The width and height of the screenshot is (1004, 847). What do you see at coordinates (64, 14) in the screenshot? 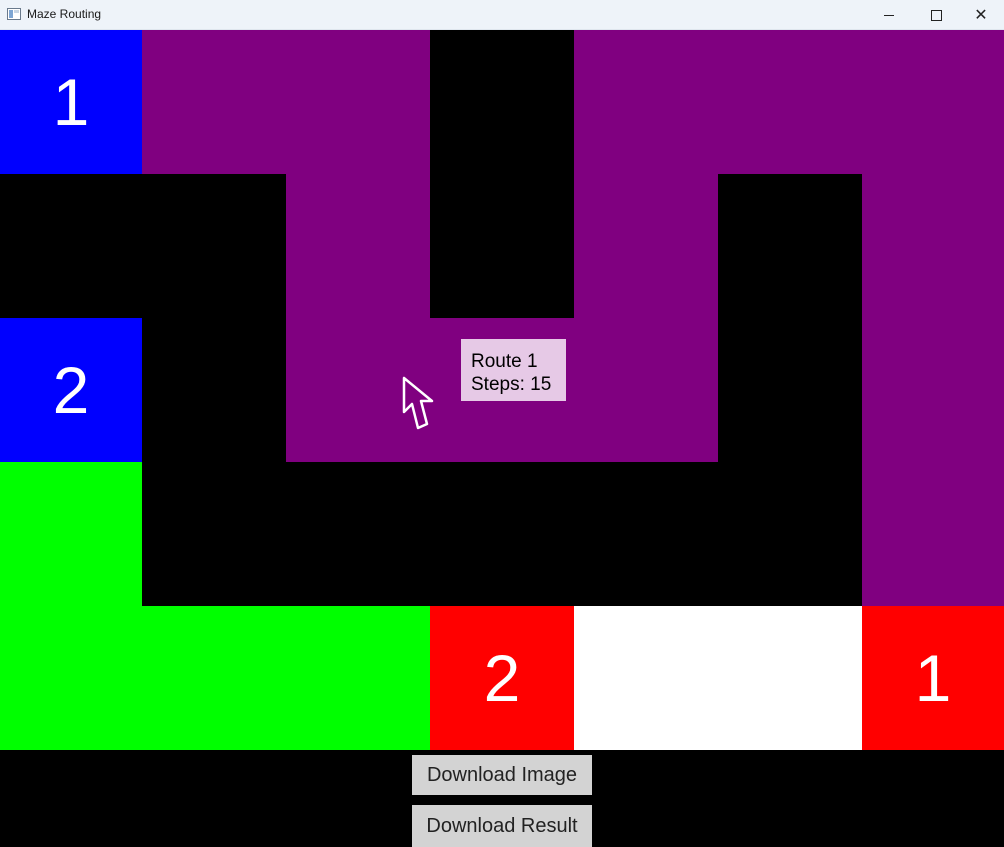
I see `window-title: Maze Routing` at bounding box center [64, 14].